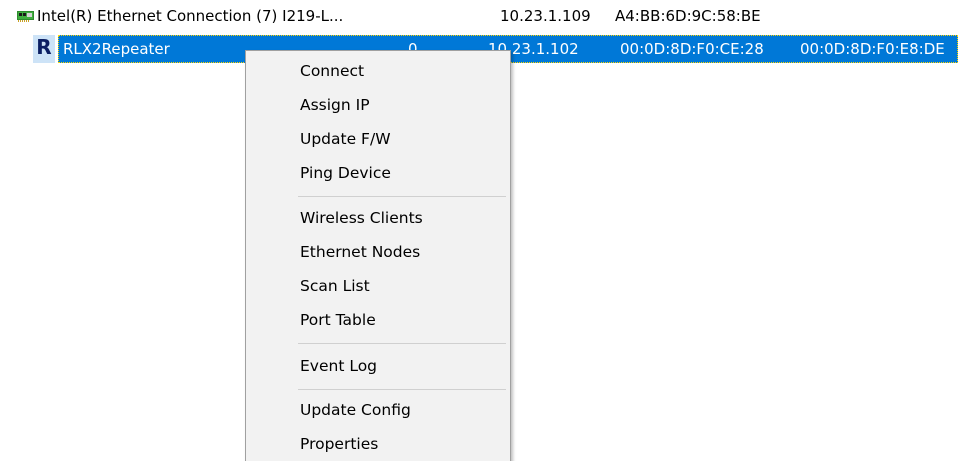 This screenshot has width=958, height=461. Describe the element at coordinates (378, 286) in the screenshot. I see `menu-item-scan-list: Scan List` at that location.